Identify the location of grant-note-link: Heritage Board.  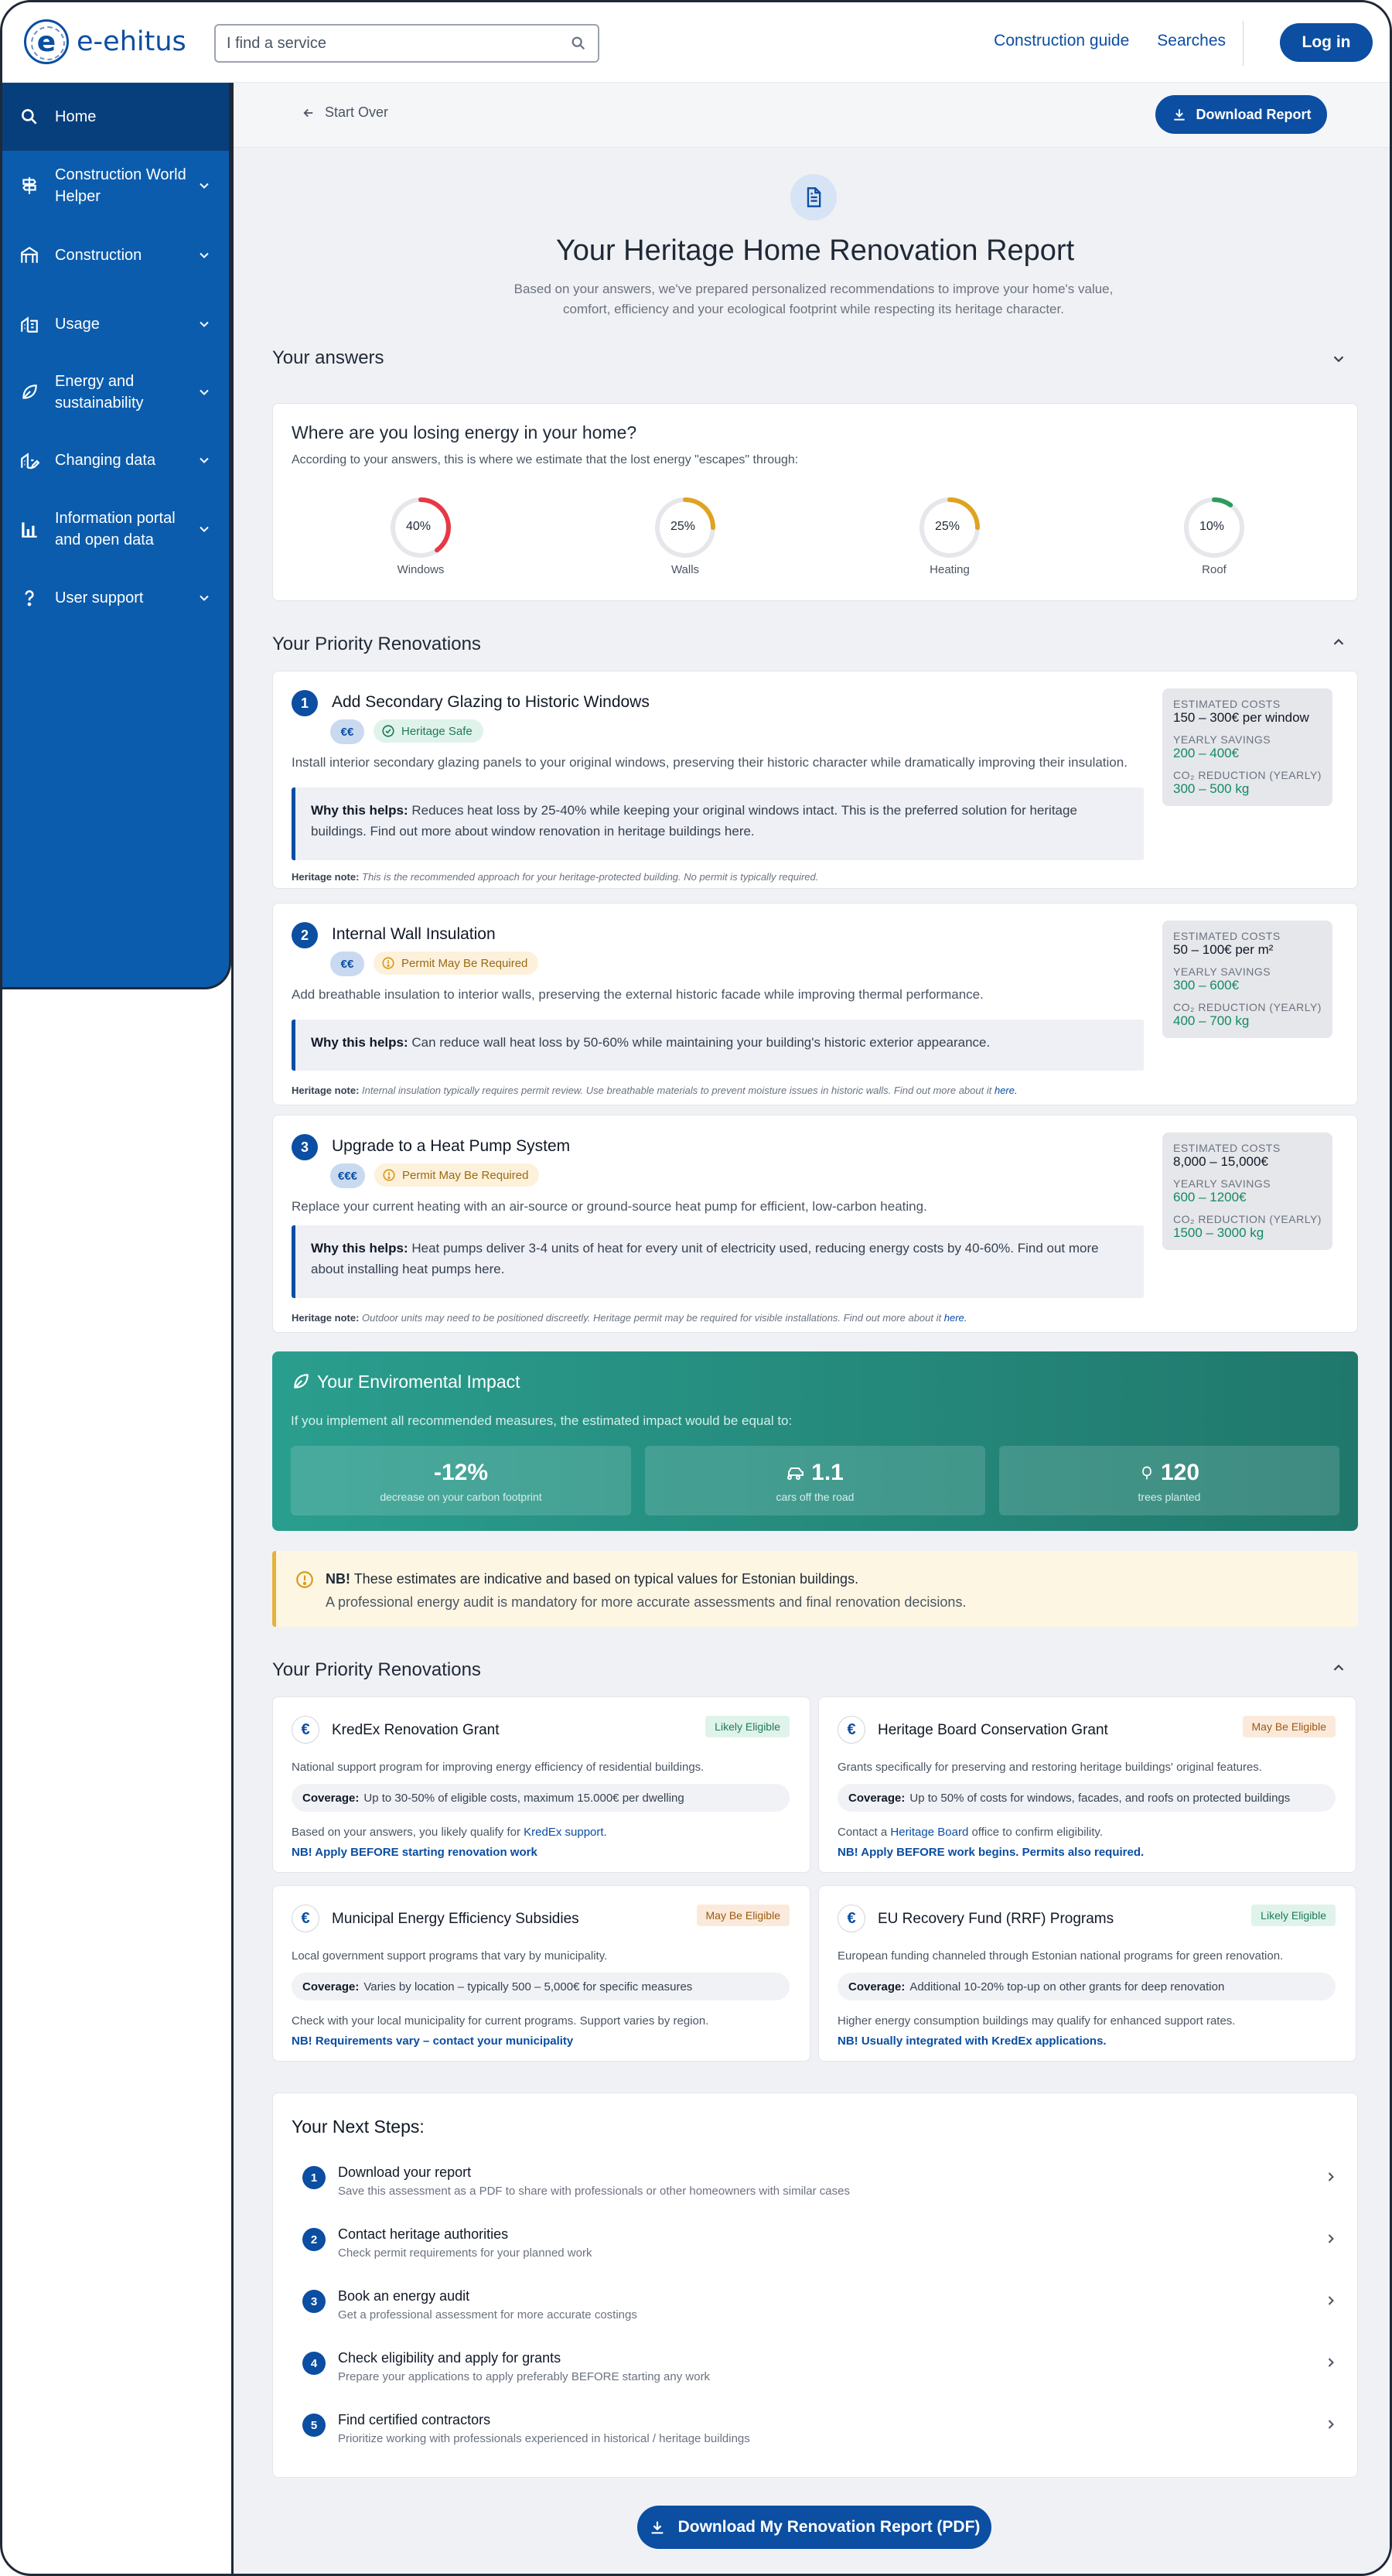
(929, 1832).